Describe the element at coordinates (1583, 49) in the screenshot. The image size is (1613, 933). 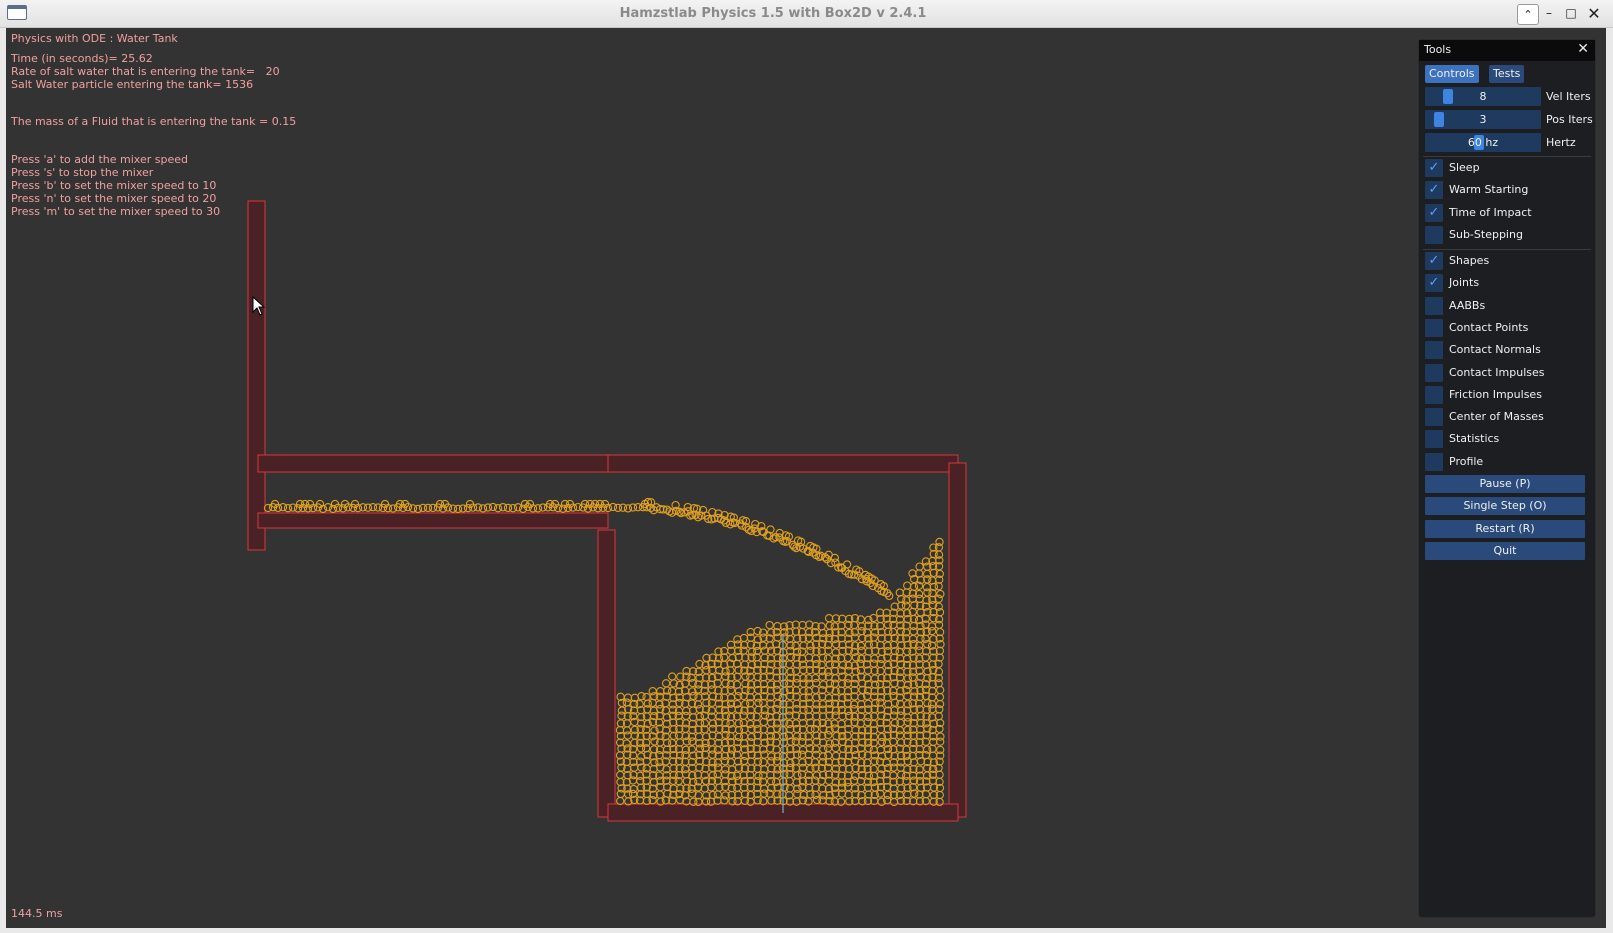
I see `close-icon: ✕` at that location.